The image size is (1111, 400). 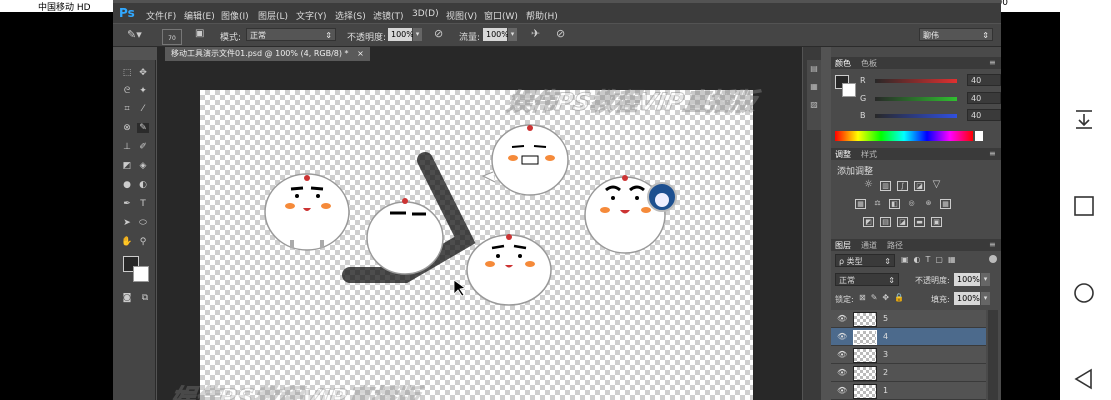 I want to click on channel-g-slider, so click(x=916, y=99).